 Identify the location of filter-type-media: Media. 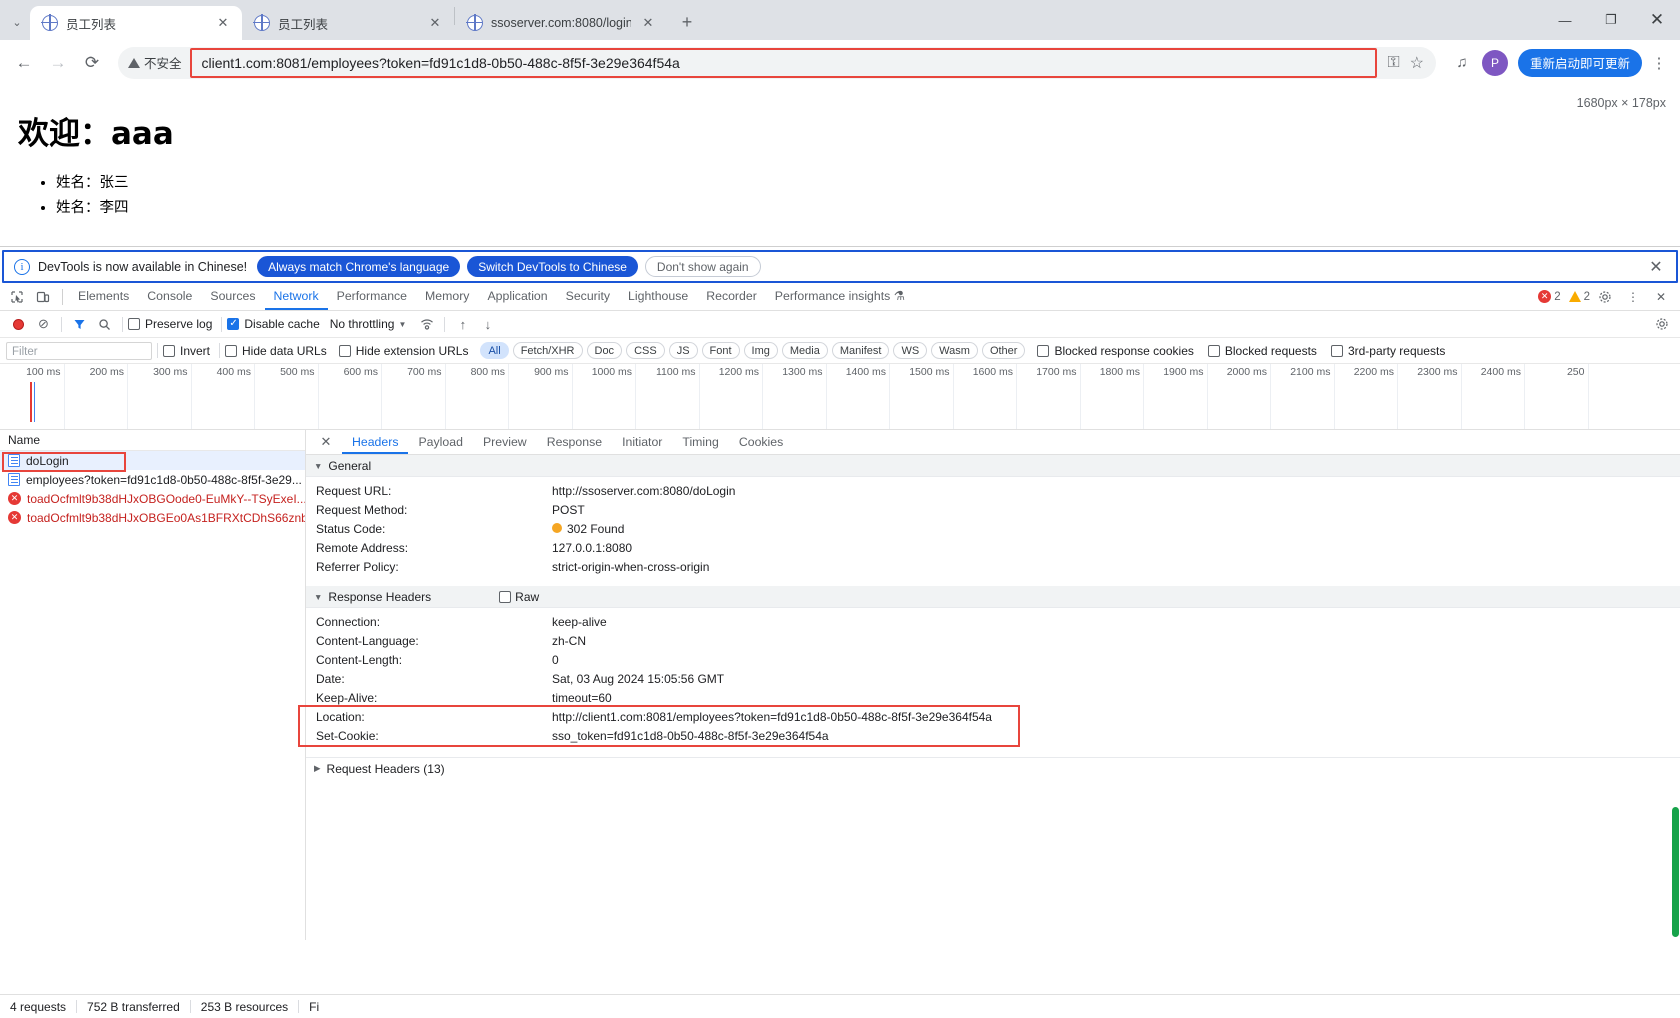
(804, 350).